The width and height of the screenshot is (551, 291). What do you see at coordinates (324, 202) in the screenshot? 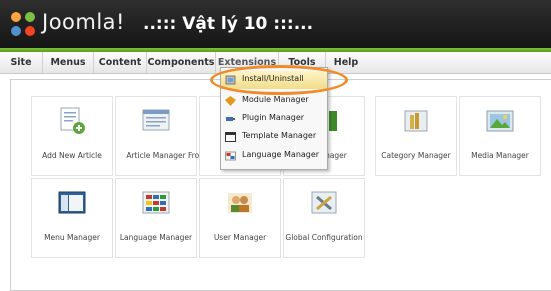
I see `global-configuration-icon` at bounding box center [324, 202].